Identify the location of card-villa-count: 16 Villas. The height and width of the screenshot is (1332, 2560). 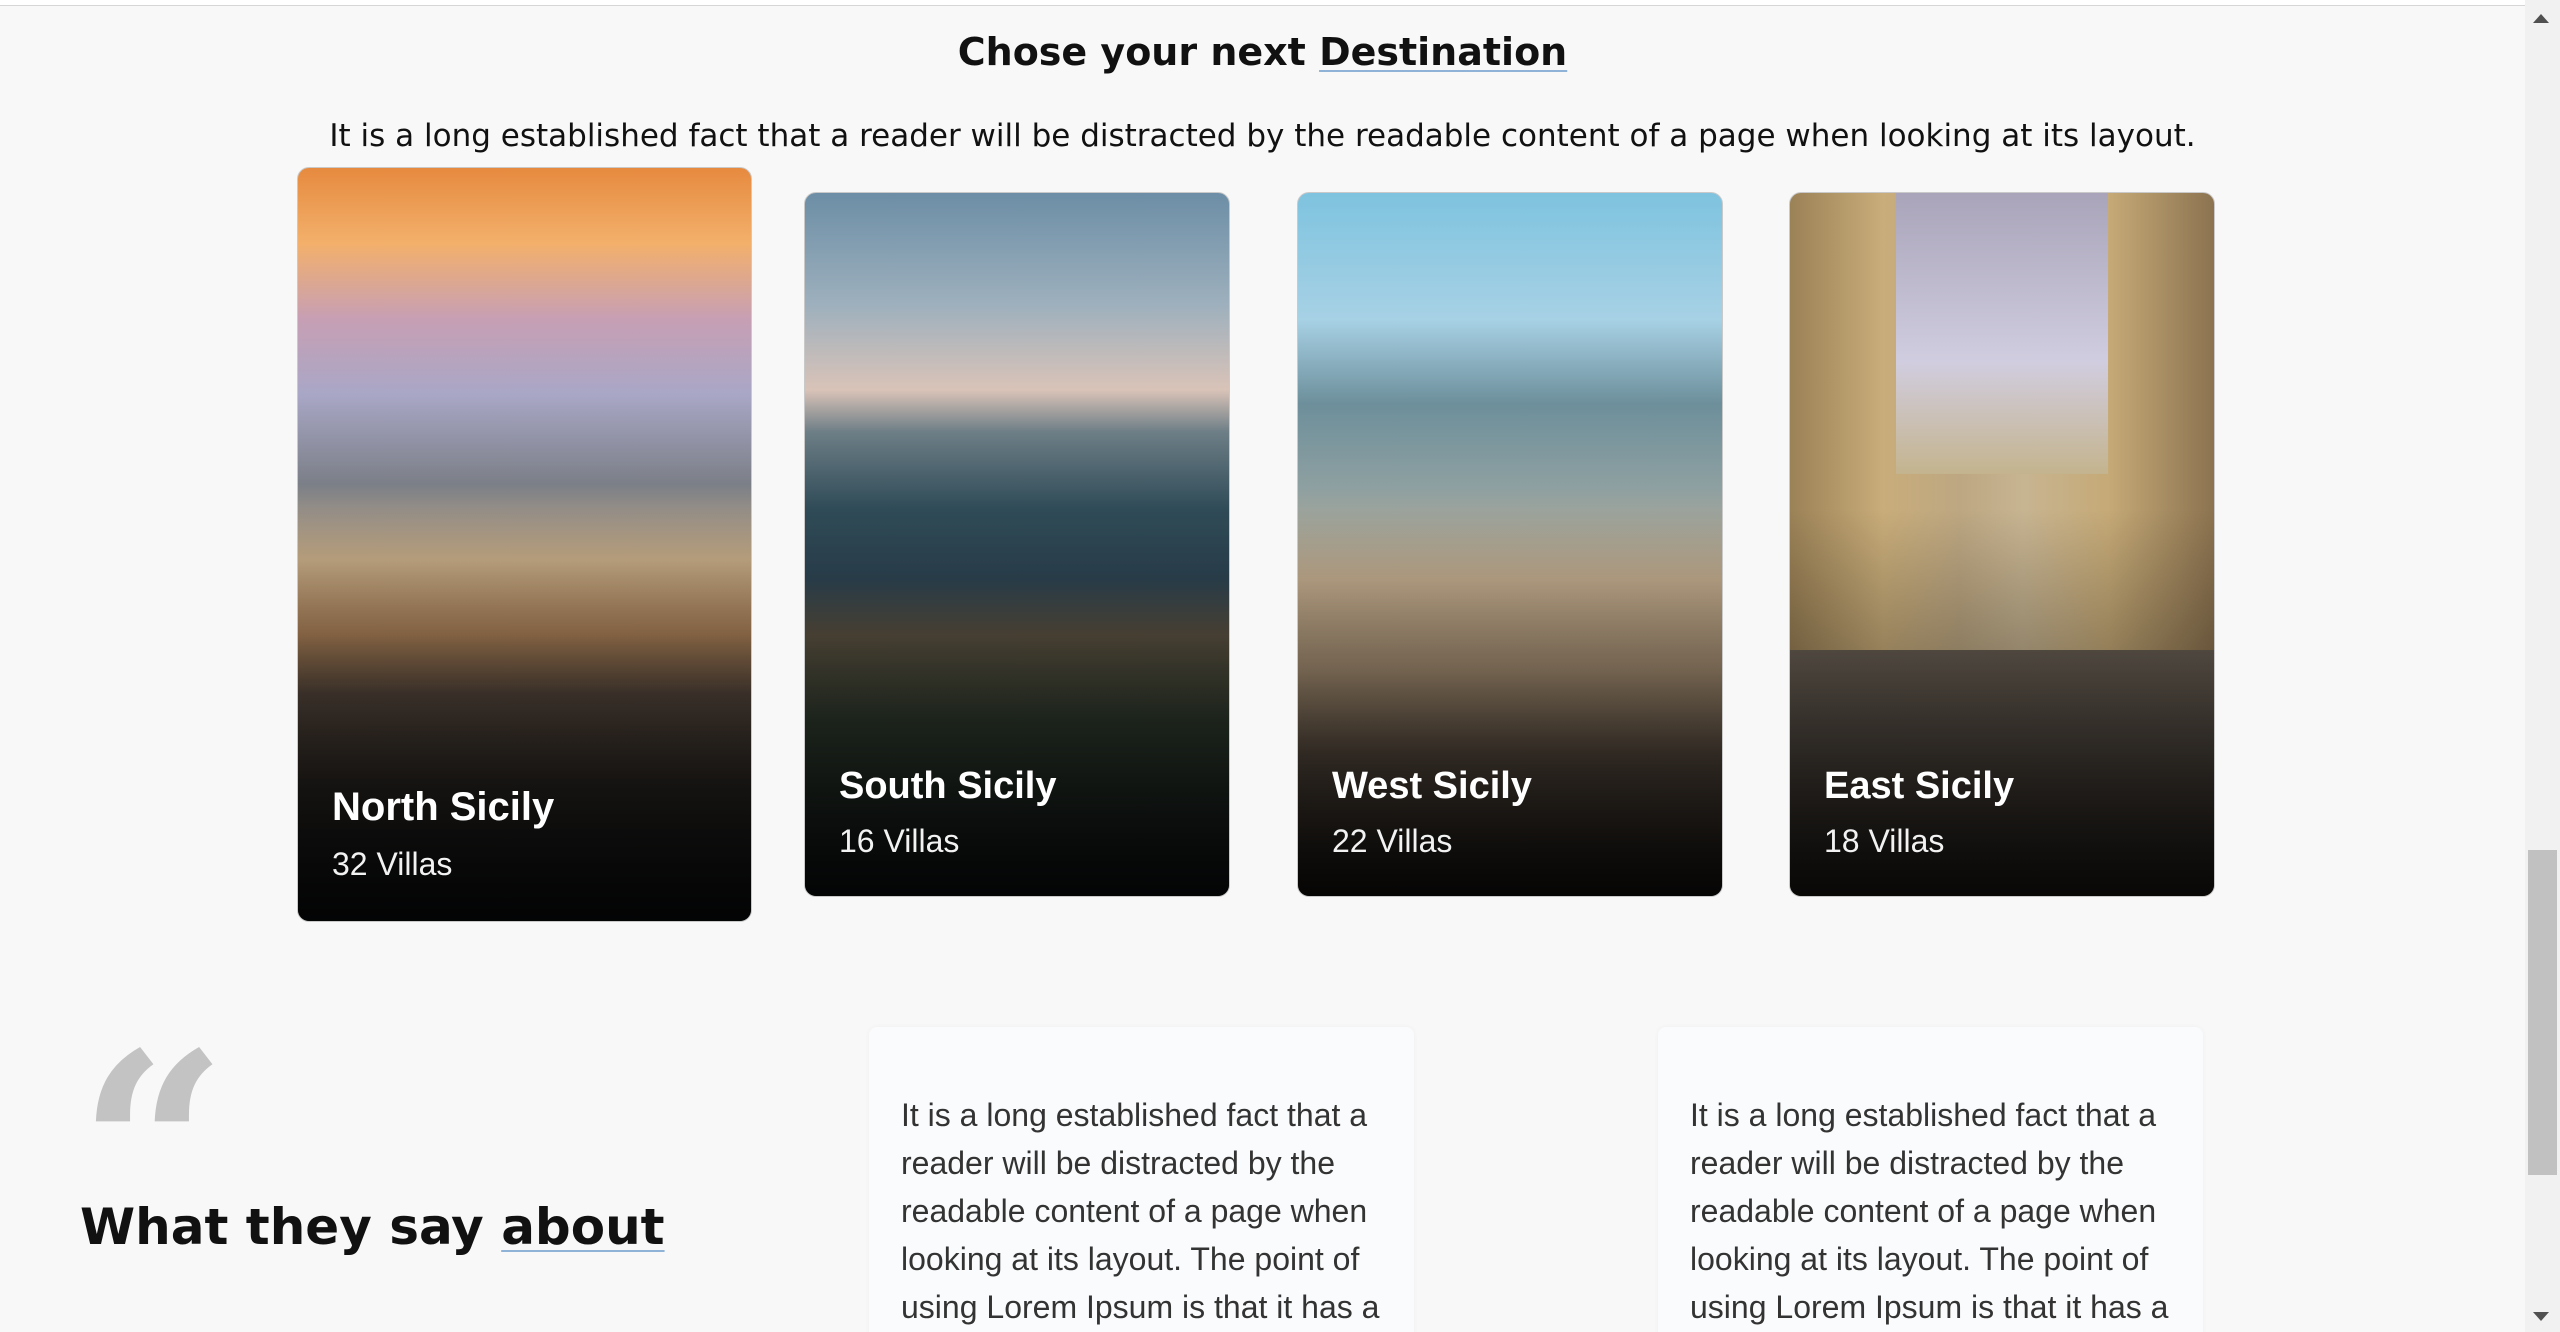
(899, 841).